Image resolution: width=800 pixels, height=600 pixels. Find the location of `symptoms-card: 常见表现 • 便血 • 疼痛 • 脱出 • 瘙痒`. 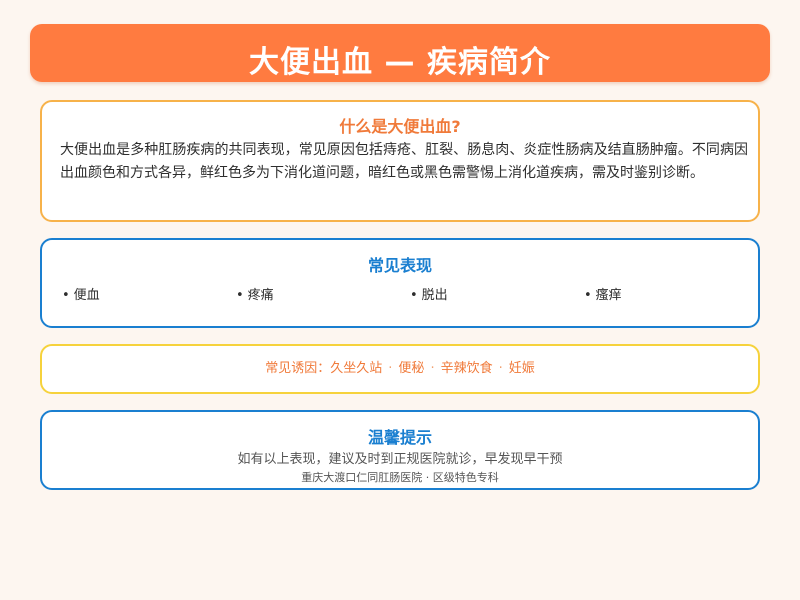

symptoms-card: 常见表现 • 便血 • 疼痛 • 脱出 • 瘙痒 is located at coordinates (400, 283).